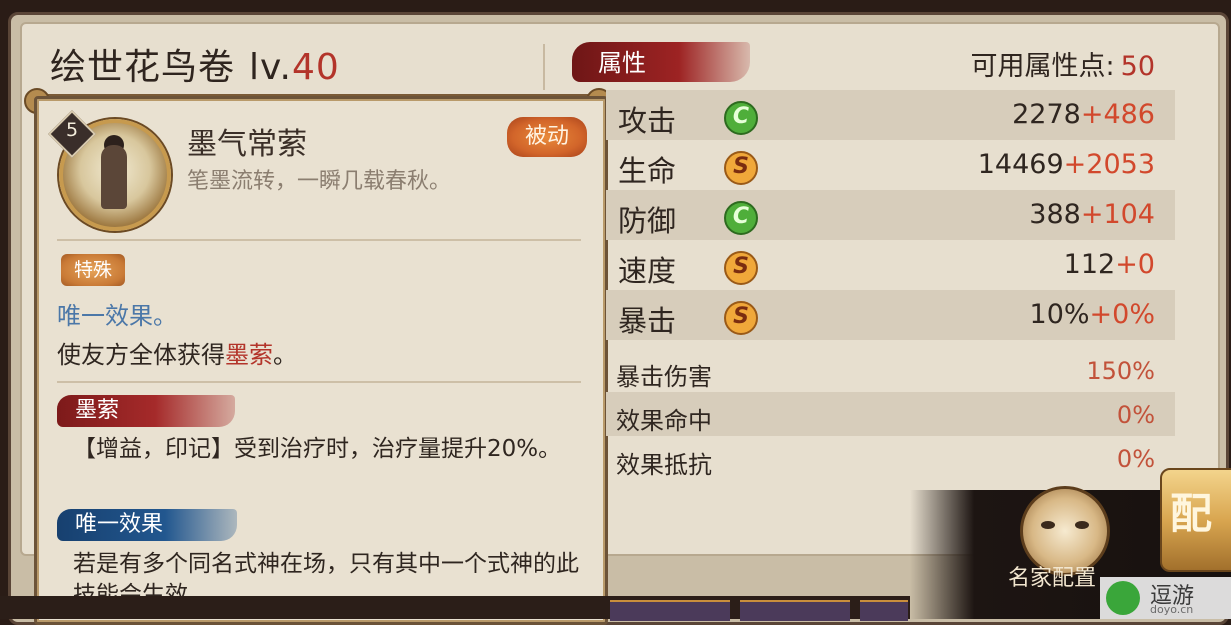  What do you see at coordinates (647, 221) in the screenshot?
I see `stat-label: 防御` at bounding box center [647, 221].